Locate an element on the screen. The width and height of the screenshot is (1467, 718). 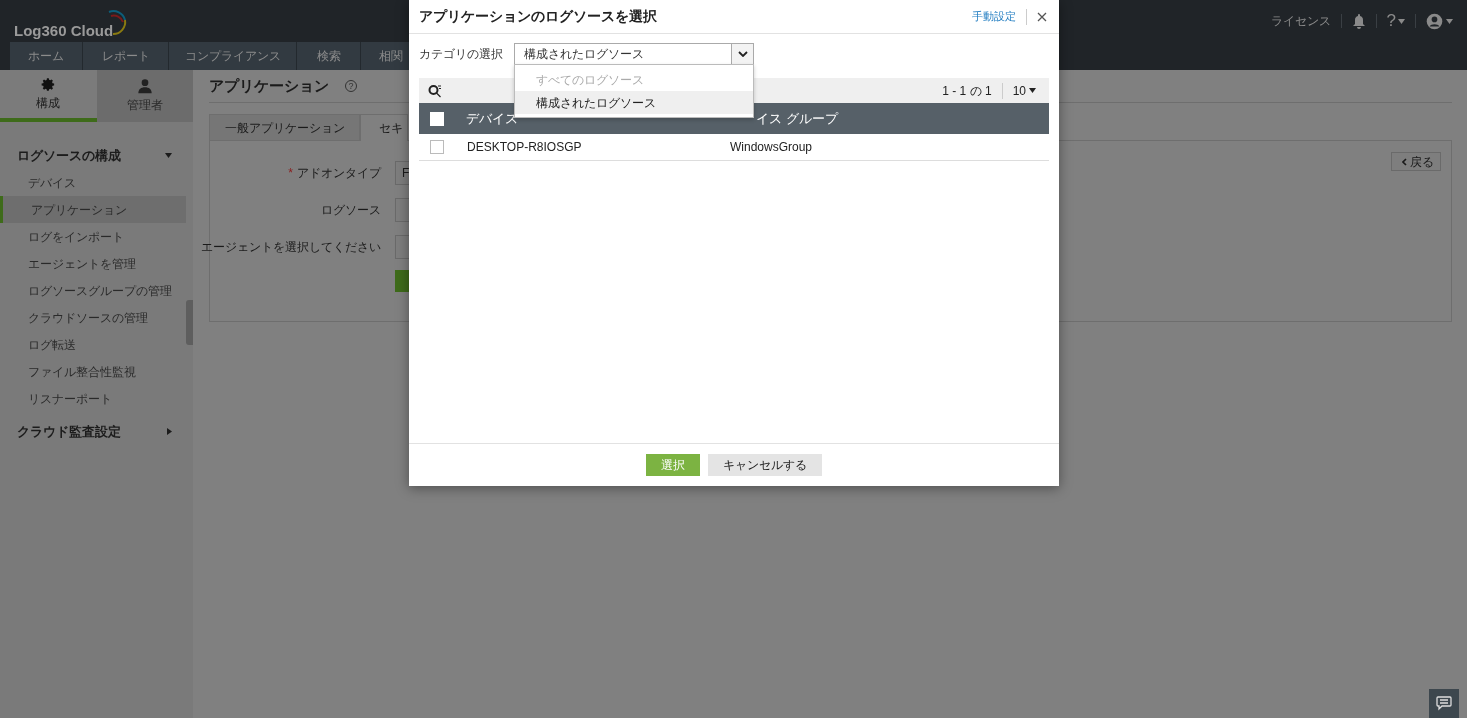
required-mark: * is located at coordinates (290, 173).